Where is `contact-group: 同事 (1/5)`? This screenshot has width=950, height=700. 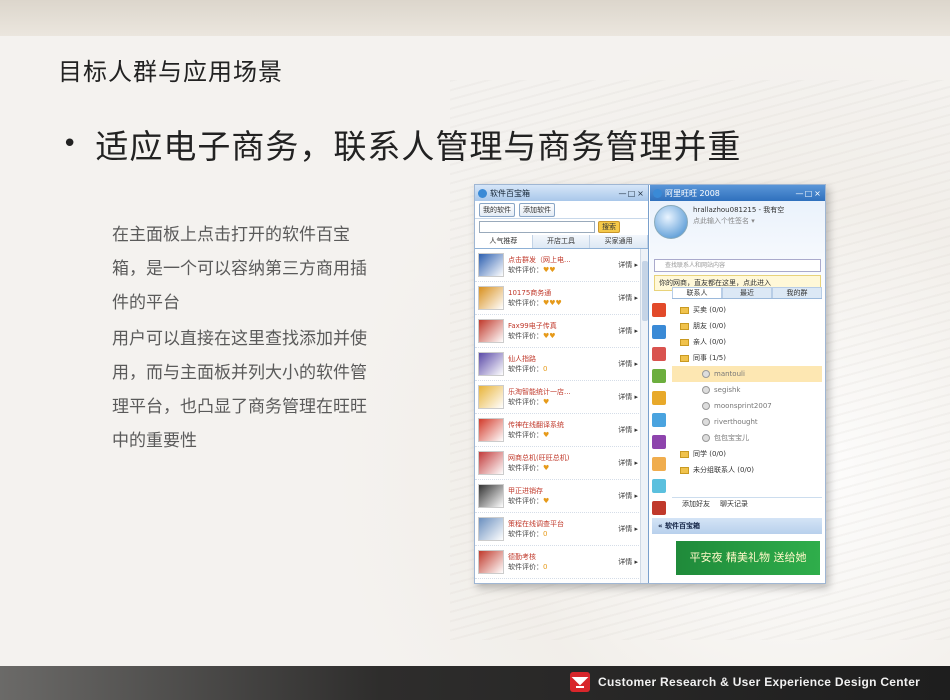
contact-group: 同事 (1/5) is located at coordinates (747, 358).